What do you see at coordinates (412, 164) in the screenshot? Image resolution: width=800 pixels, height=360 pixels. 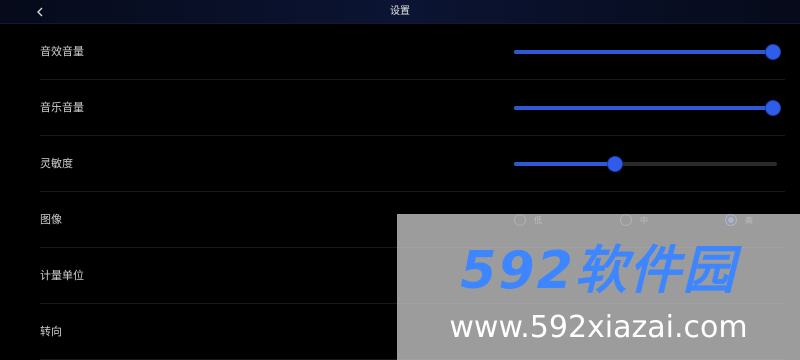 I see `setting-row-sensitivity: 灵敏度` at bounding box center [412, 164].